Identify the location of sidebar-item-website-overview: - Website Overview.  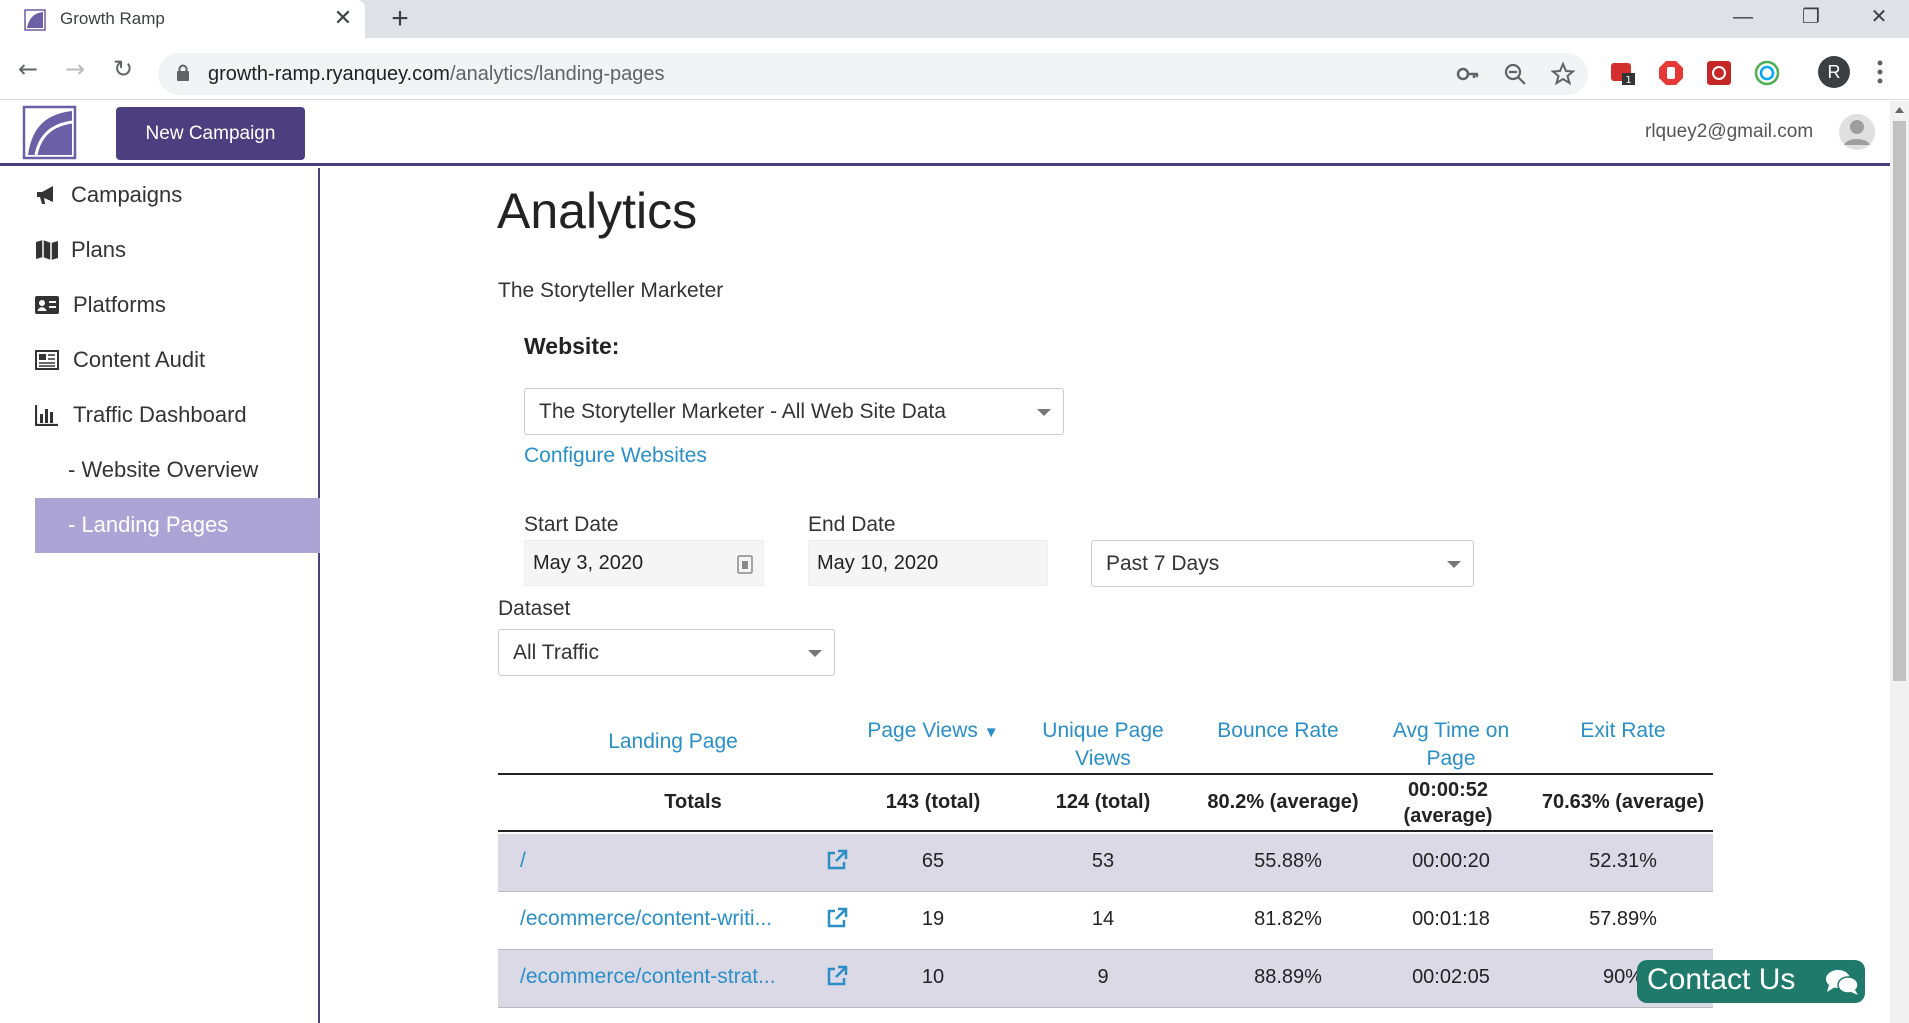
(177, 470).